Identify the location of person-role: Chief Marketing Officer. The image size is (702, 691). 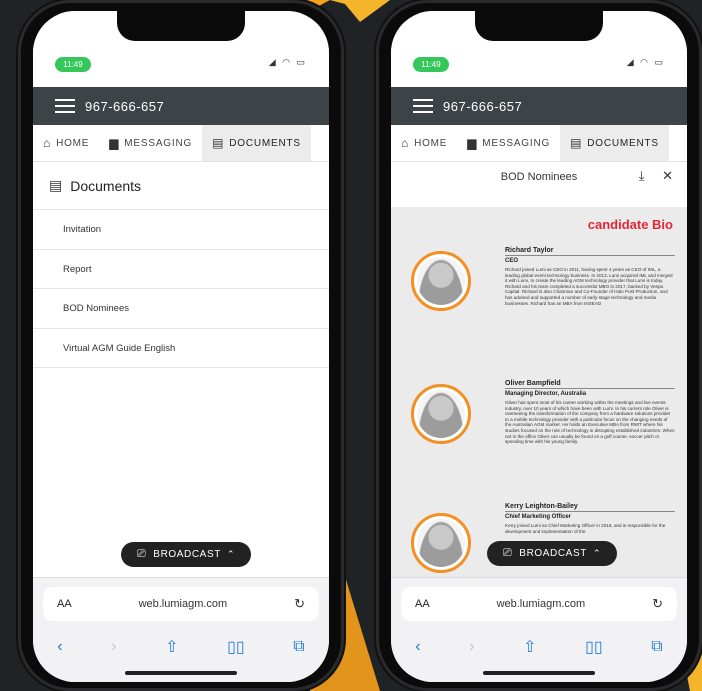
(538, 517).